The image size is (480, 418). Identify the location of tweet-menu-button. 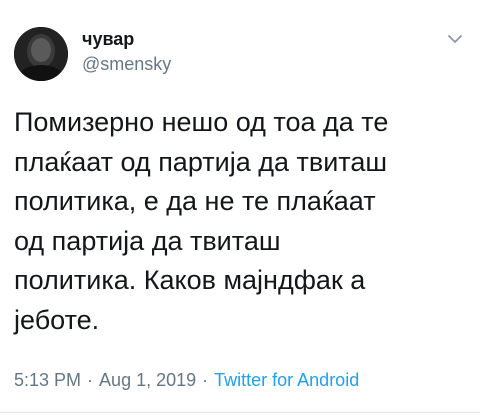
(455, 39).